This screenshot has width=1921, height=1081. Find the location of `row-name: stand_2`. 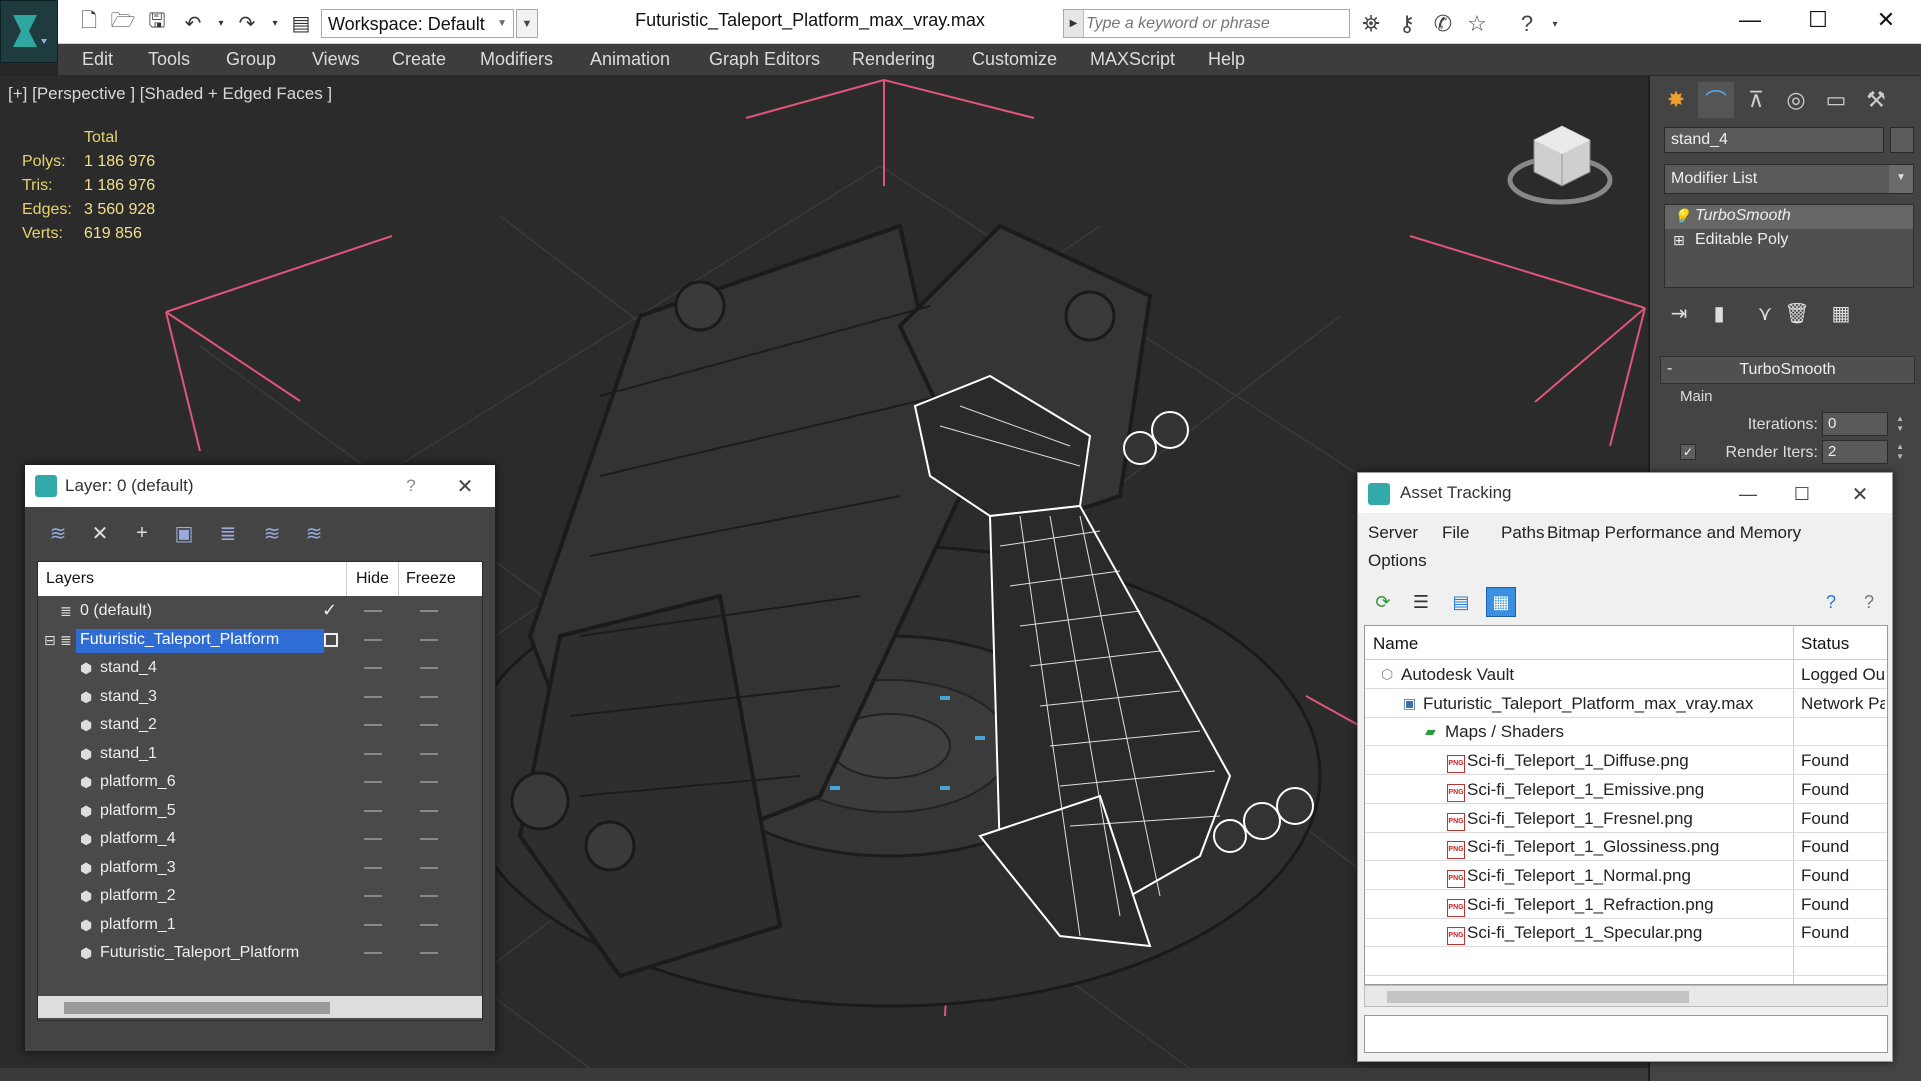

row-name: stand_2 is located at coordinates (128, 726).